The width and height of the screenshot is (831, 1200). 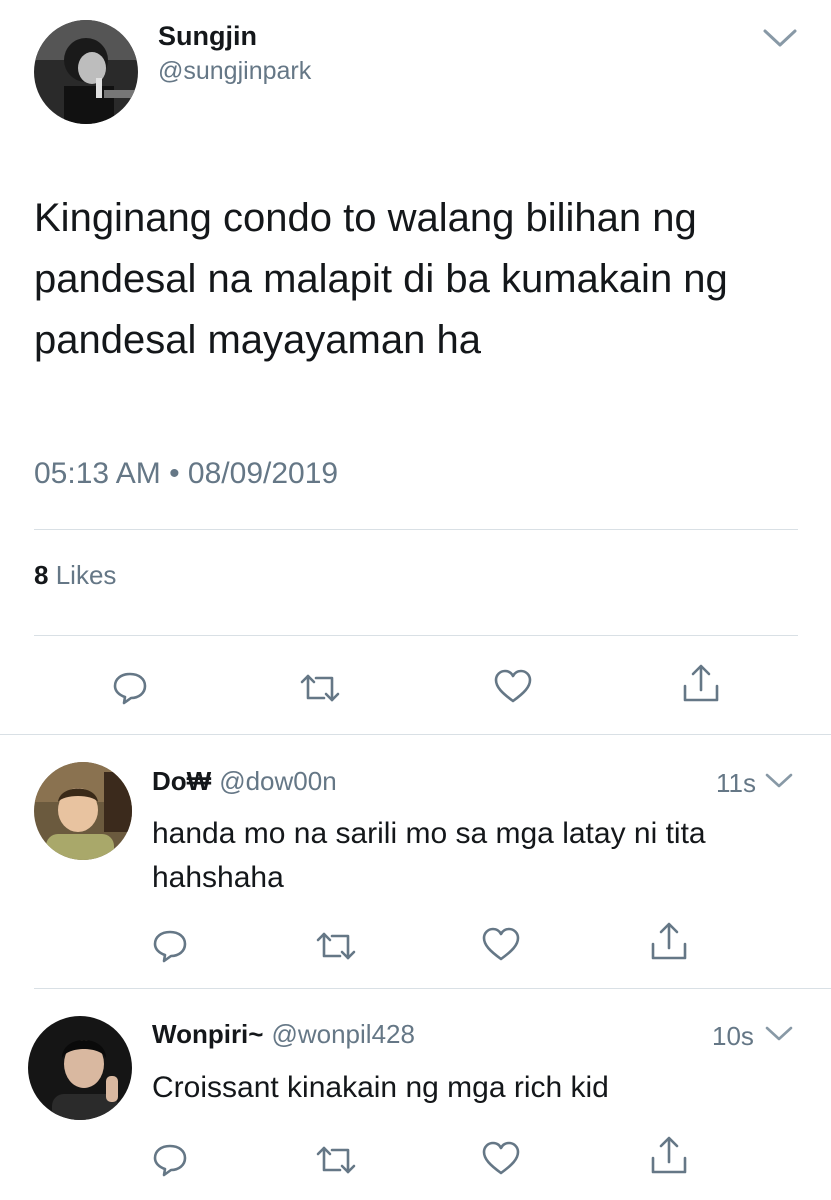 I want to click on reply-author-handle: @wonpil428, so click(x=342, y=1034).